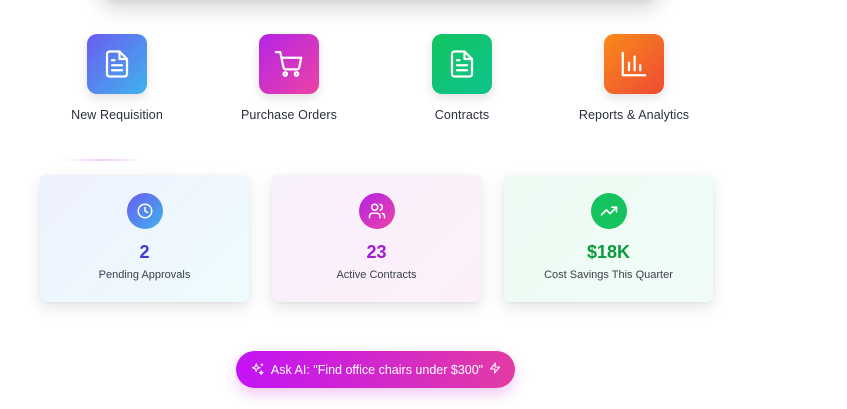  What do you see at coordinates (376, 252) in the screenshot?
I see `active-contracts-value: 23` at bounding box center [376, 252].